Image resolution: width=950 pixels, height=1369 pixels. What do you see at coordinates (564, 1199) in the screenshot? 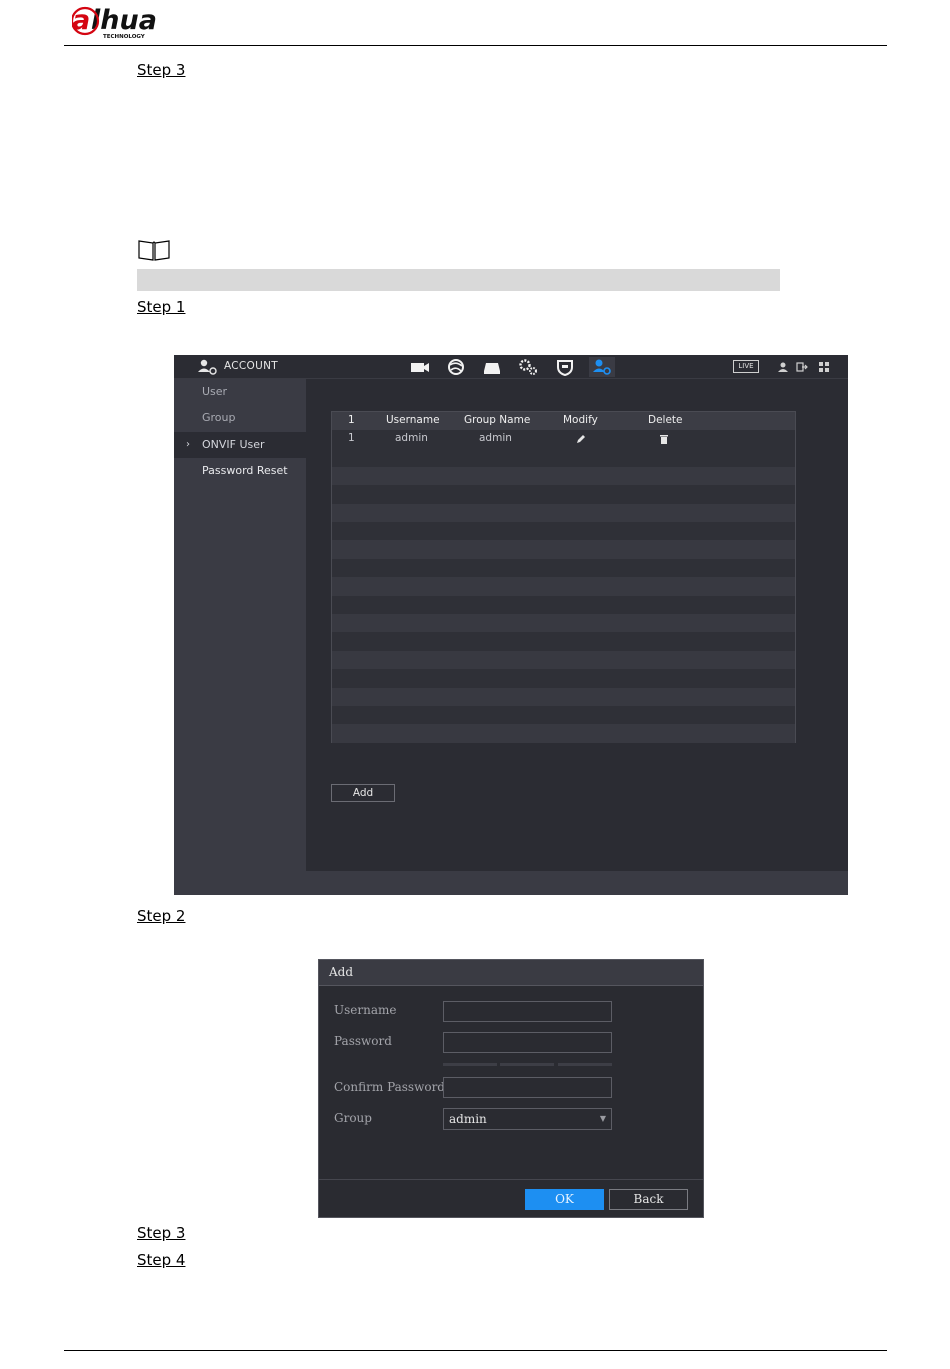
I see `ok-button: OK` at bounding box center [564, 1199].